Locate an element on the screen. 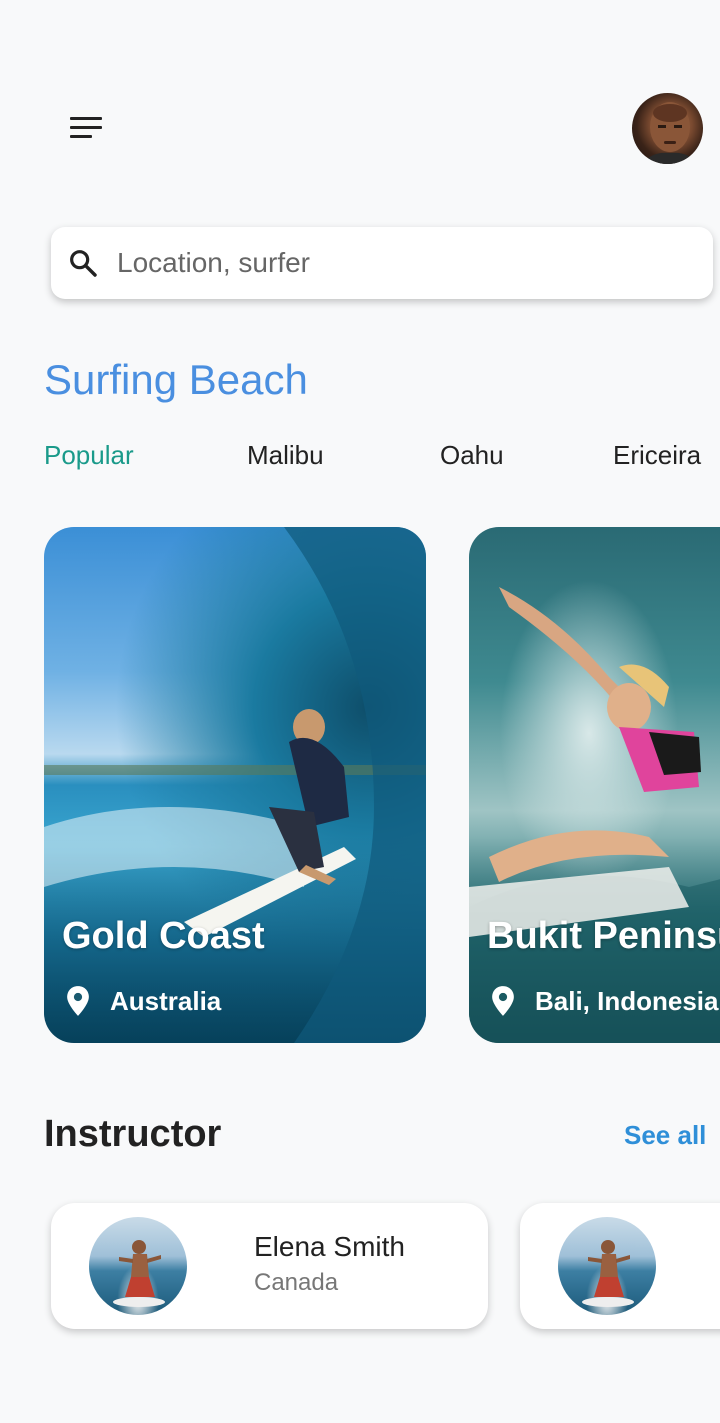 This screenshot has width=720, height=1423. beach-name: Gold Coast is located at coordinates (163, 936).